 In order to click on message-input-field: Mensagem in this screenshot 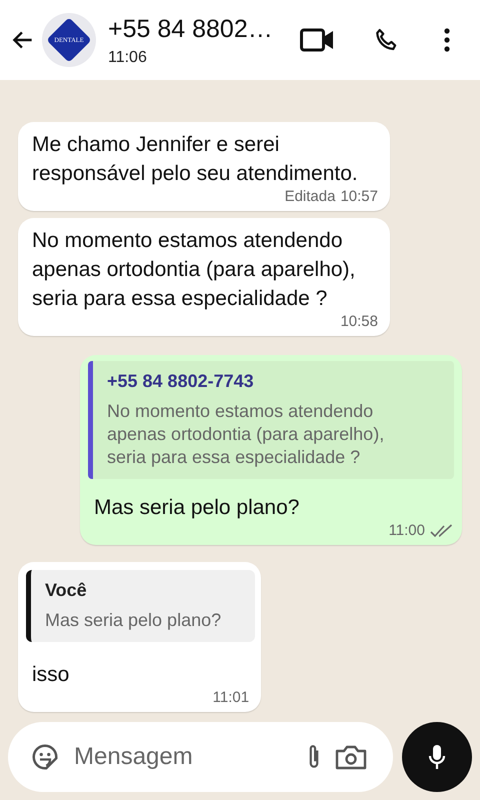, I will do `click(200, 757)`.